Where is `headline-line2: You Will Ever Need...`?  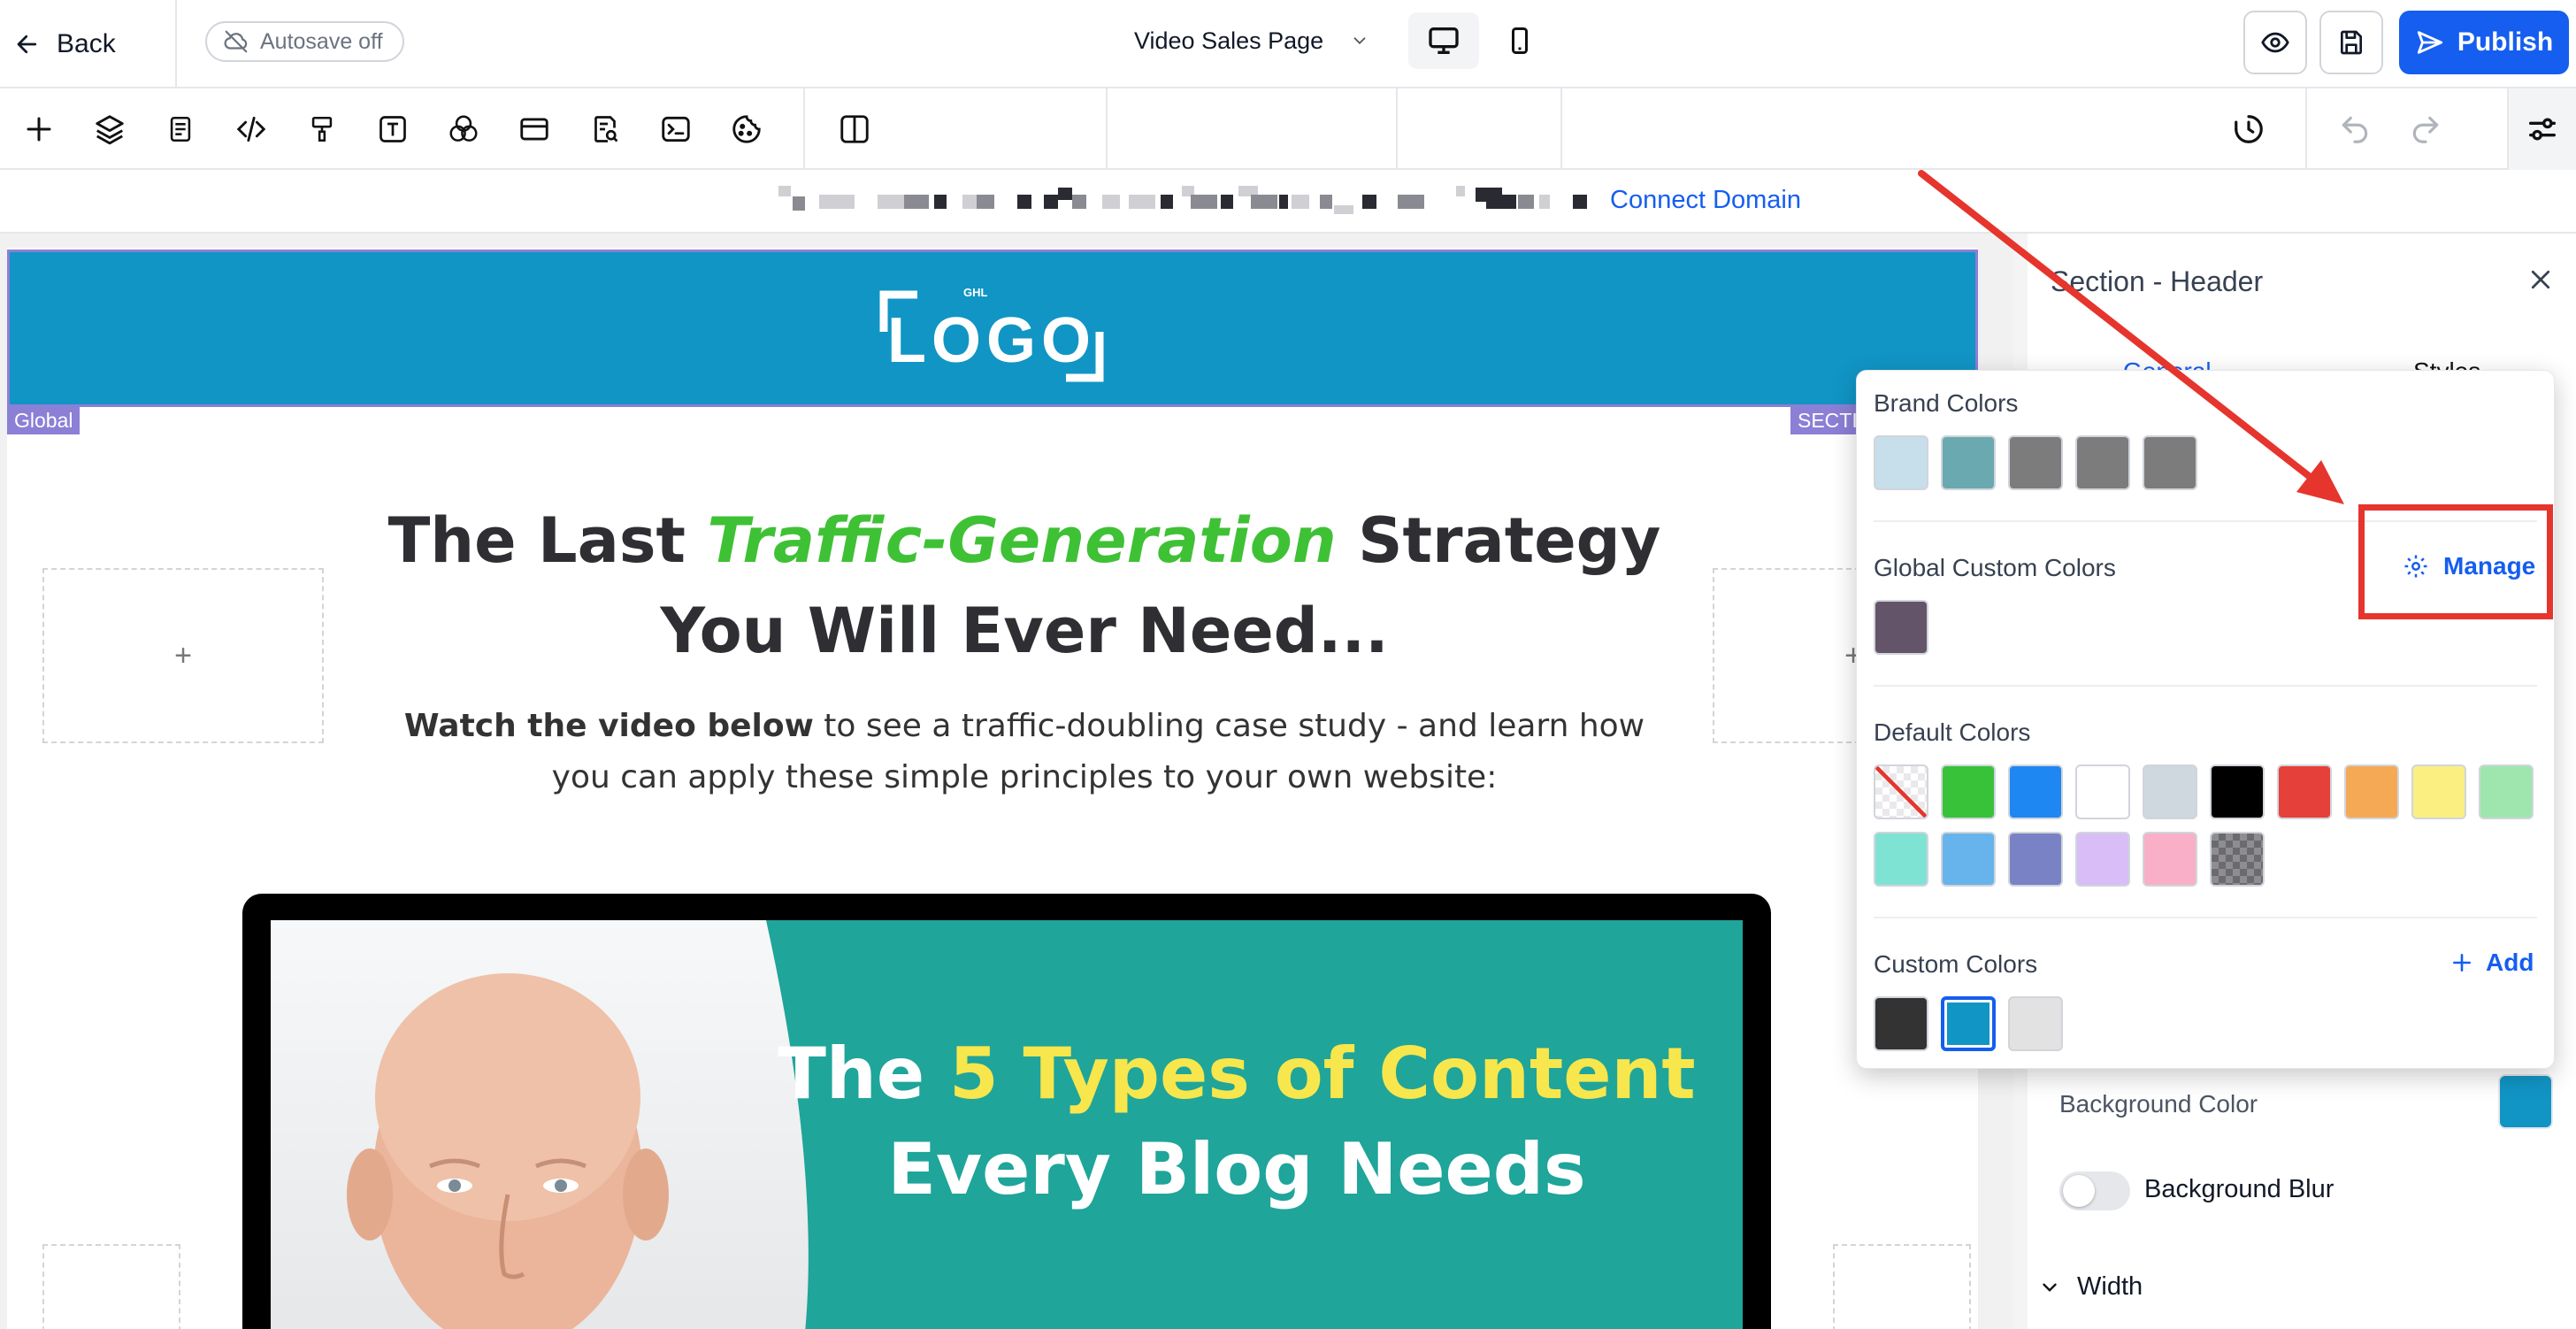 headline-line2: You Will Ever Need... is located at coordinates (1024, 631).